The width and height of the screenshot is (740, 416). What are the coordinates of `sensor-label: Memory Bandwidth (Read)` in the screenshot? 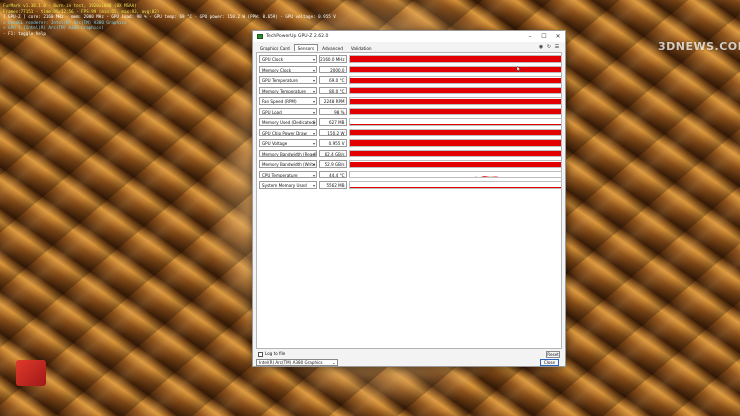 It's located at (289, 154).